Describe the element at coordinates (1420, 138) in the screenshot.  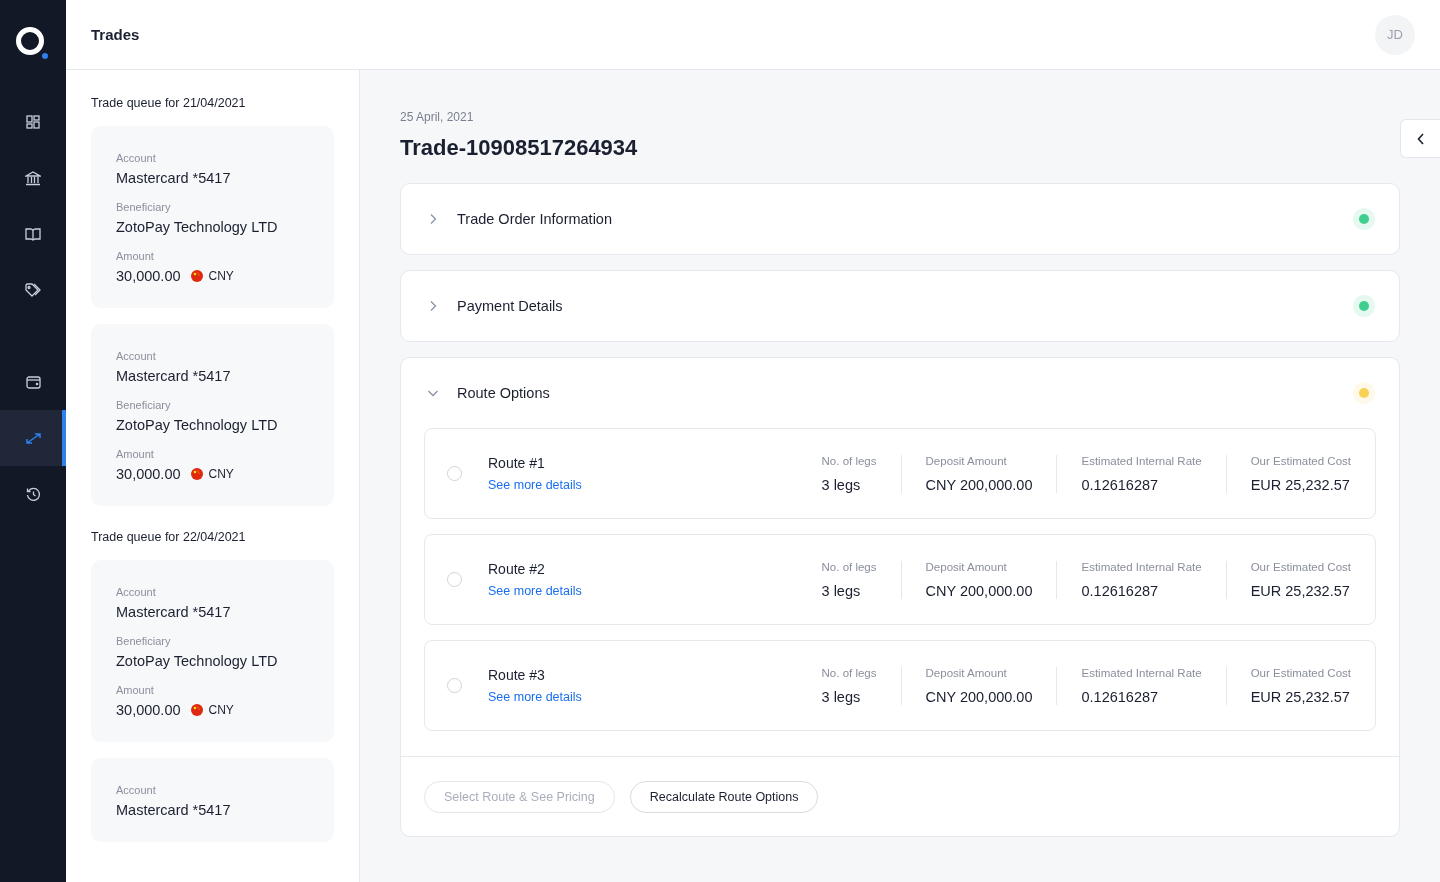
I see `chevron-left-icon` at that location.